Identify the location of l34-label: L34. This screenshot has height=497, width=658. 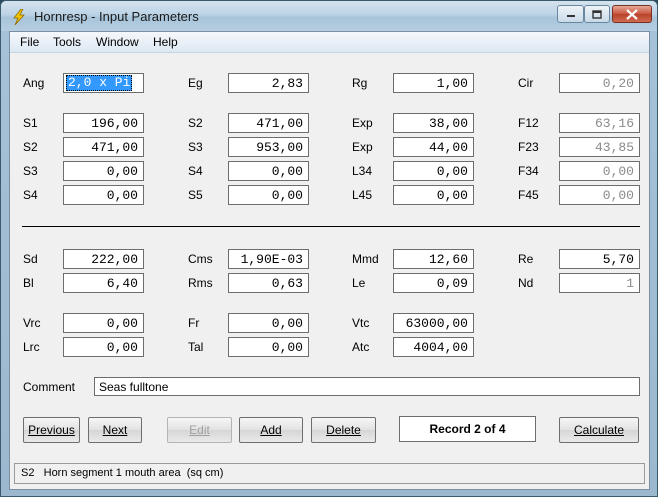
(362, 171).